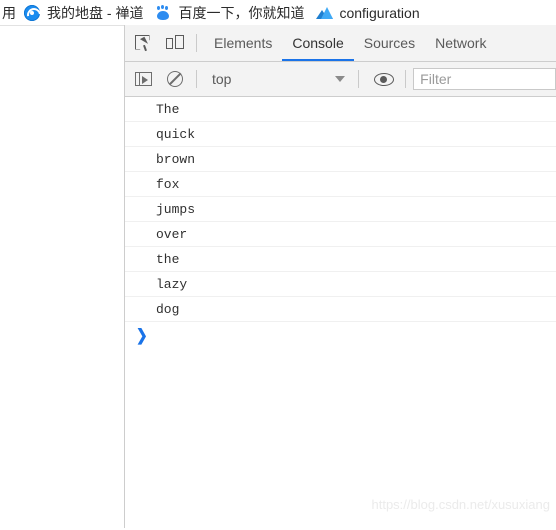  Describe the element at coordinates (277, 79) in the screenshot. I see `execution-context-select: top` at that location.